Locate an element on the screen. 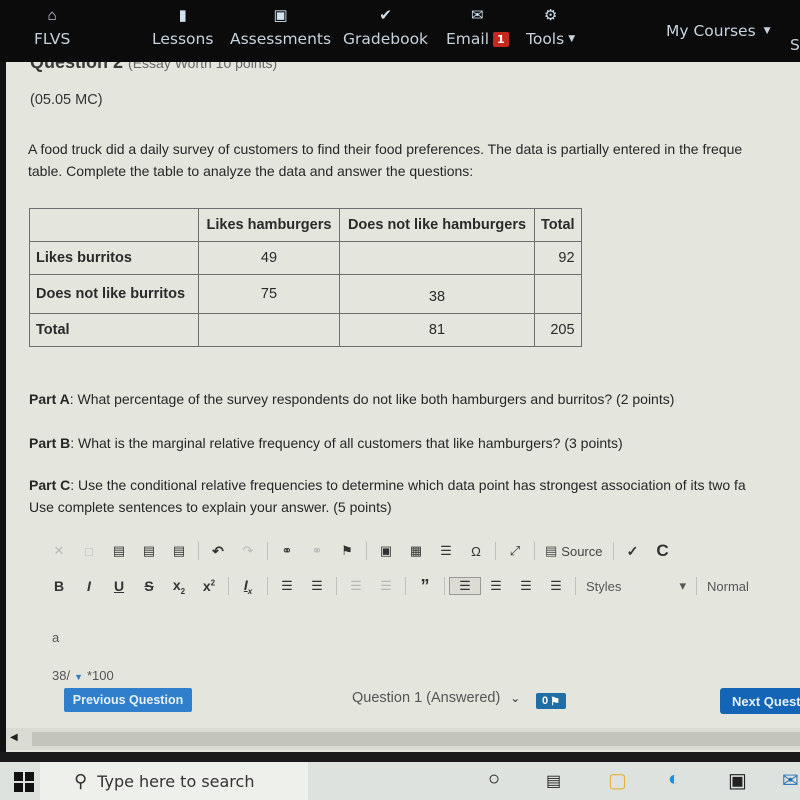 The image size is (800, 800). question-number: Question 2 is located at coordinates (77, 67).